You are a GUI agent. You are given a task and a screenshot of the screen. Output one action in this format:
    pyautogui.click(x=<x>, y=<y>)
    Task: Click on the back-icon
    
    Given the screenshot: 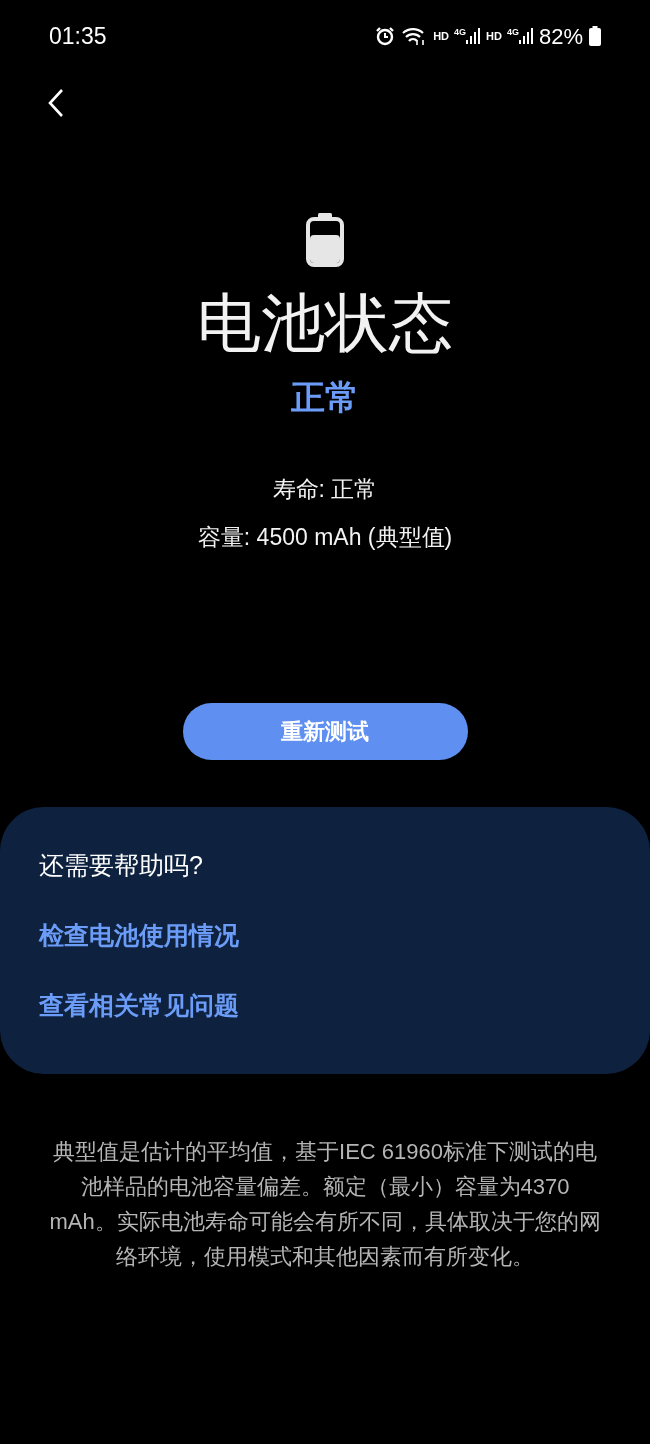 What is the action you would take?
    pyautogui.click(x=56, y=103)
    